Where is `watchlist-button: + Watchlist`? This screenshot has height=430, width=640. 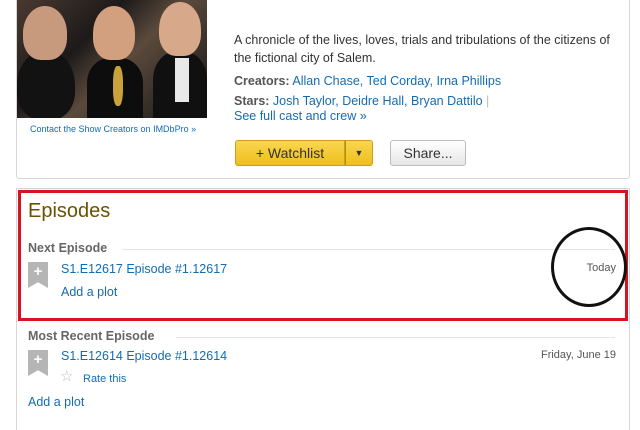 watchlist-button: + Watchlist is located at coordinates (290, 153).